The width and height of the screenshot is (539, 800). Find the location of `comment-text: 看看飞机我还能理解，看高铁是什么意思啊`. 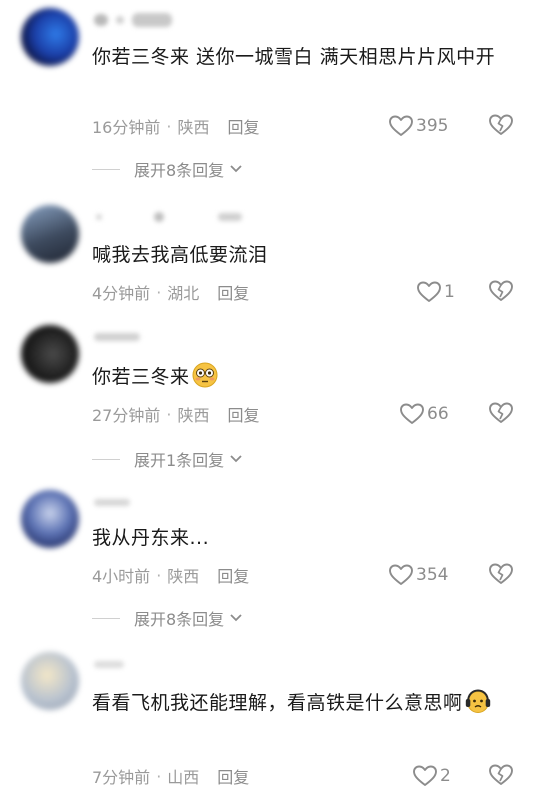

comment-text: 看看飞机我还能理解，看高铁是什么意思啊 is located at coordinates (304, 703).